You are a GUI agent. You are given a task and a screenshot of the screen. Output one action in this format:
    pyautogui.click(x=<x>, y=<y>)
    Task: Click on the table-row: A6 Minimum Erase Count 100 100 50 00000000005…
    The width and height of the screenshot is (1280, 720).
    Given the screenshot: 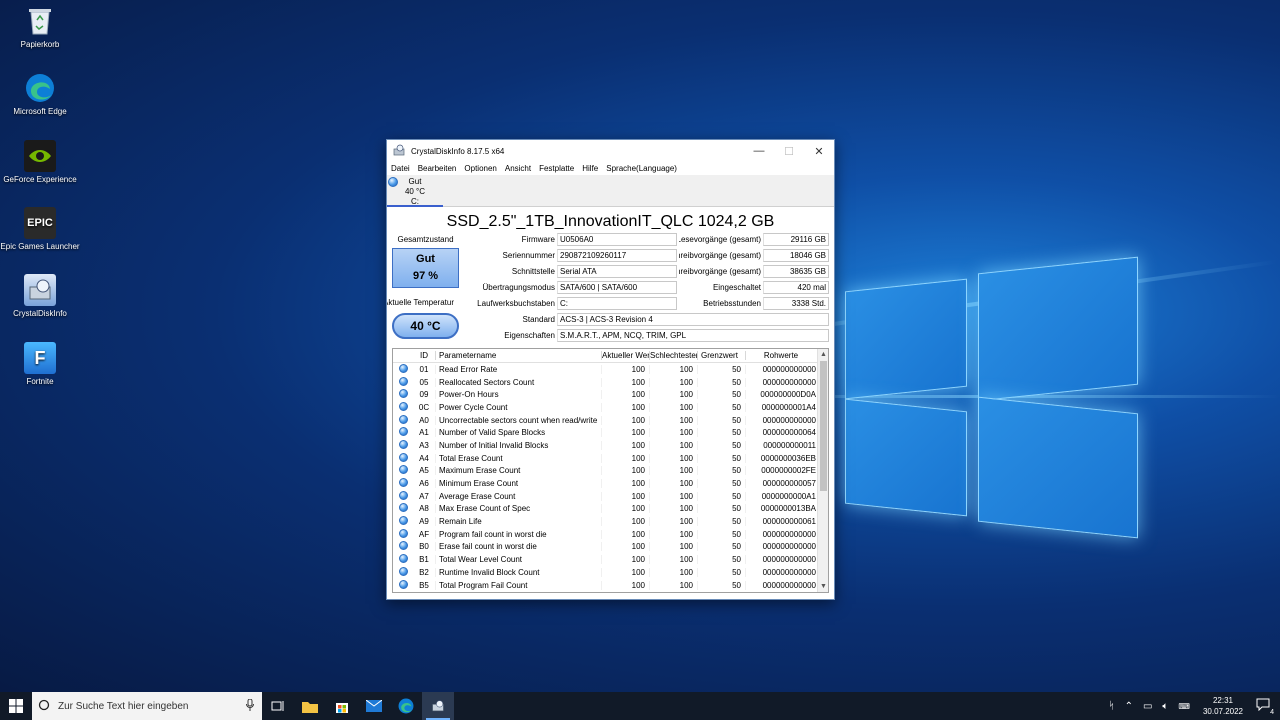 What is the action you would take?
    pyautogui.click(x=610, y=483)
    